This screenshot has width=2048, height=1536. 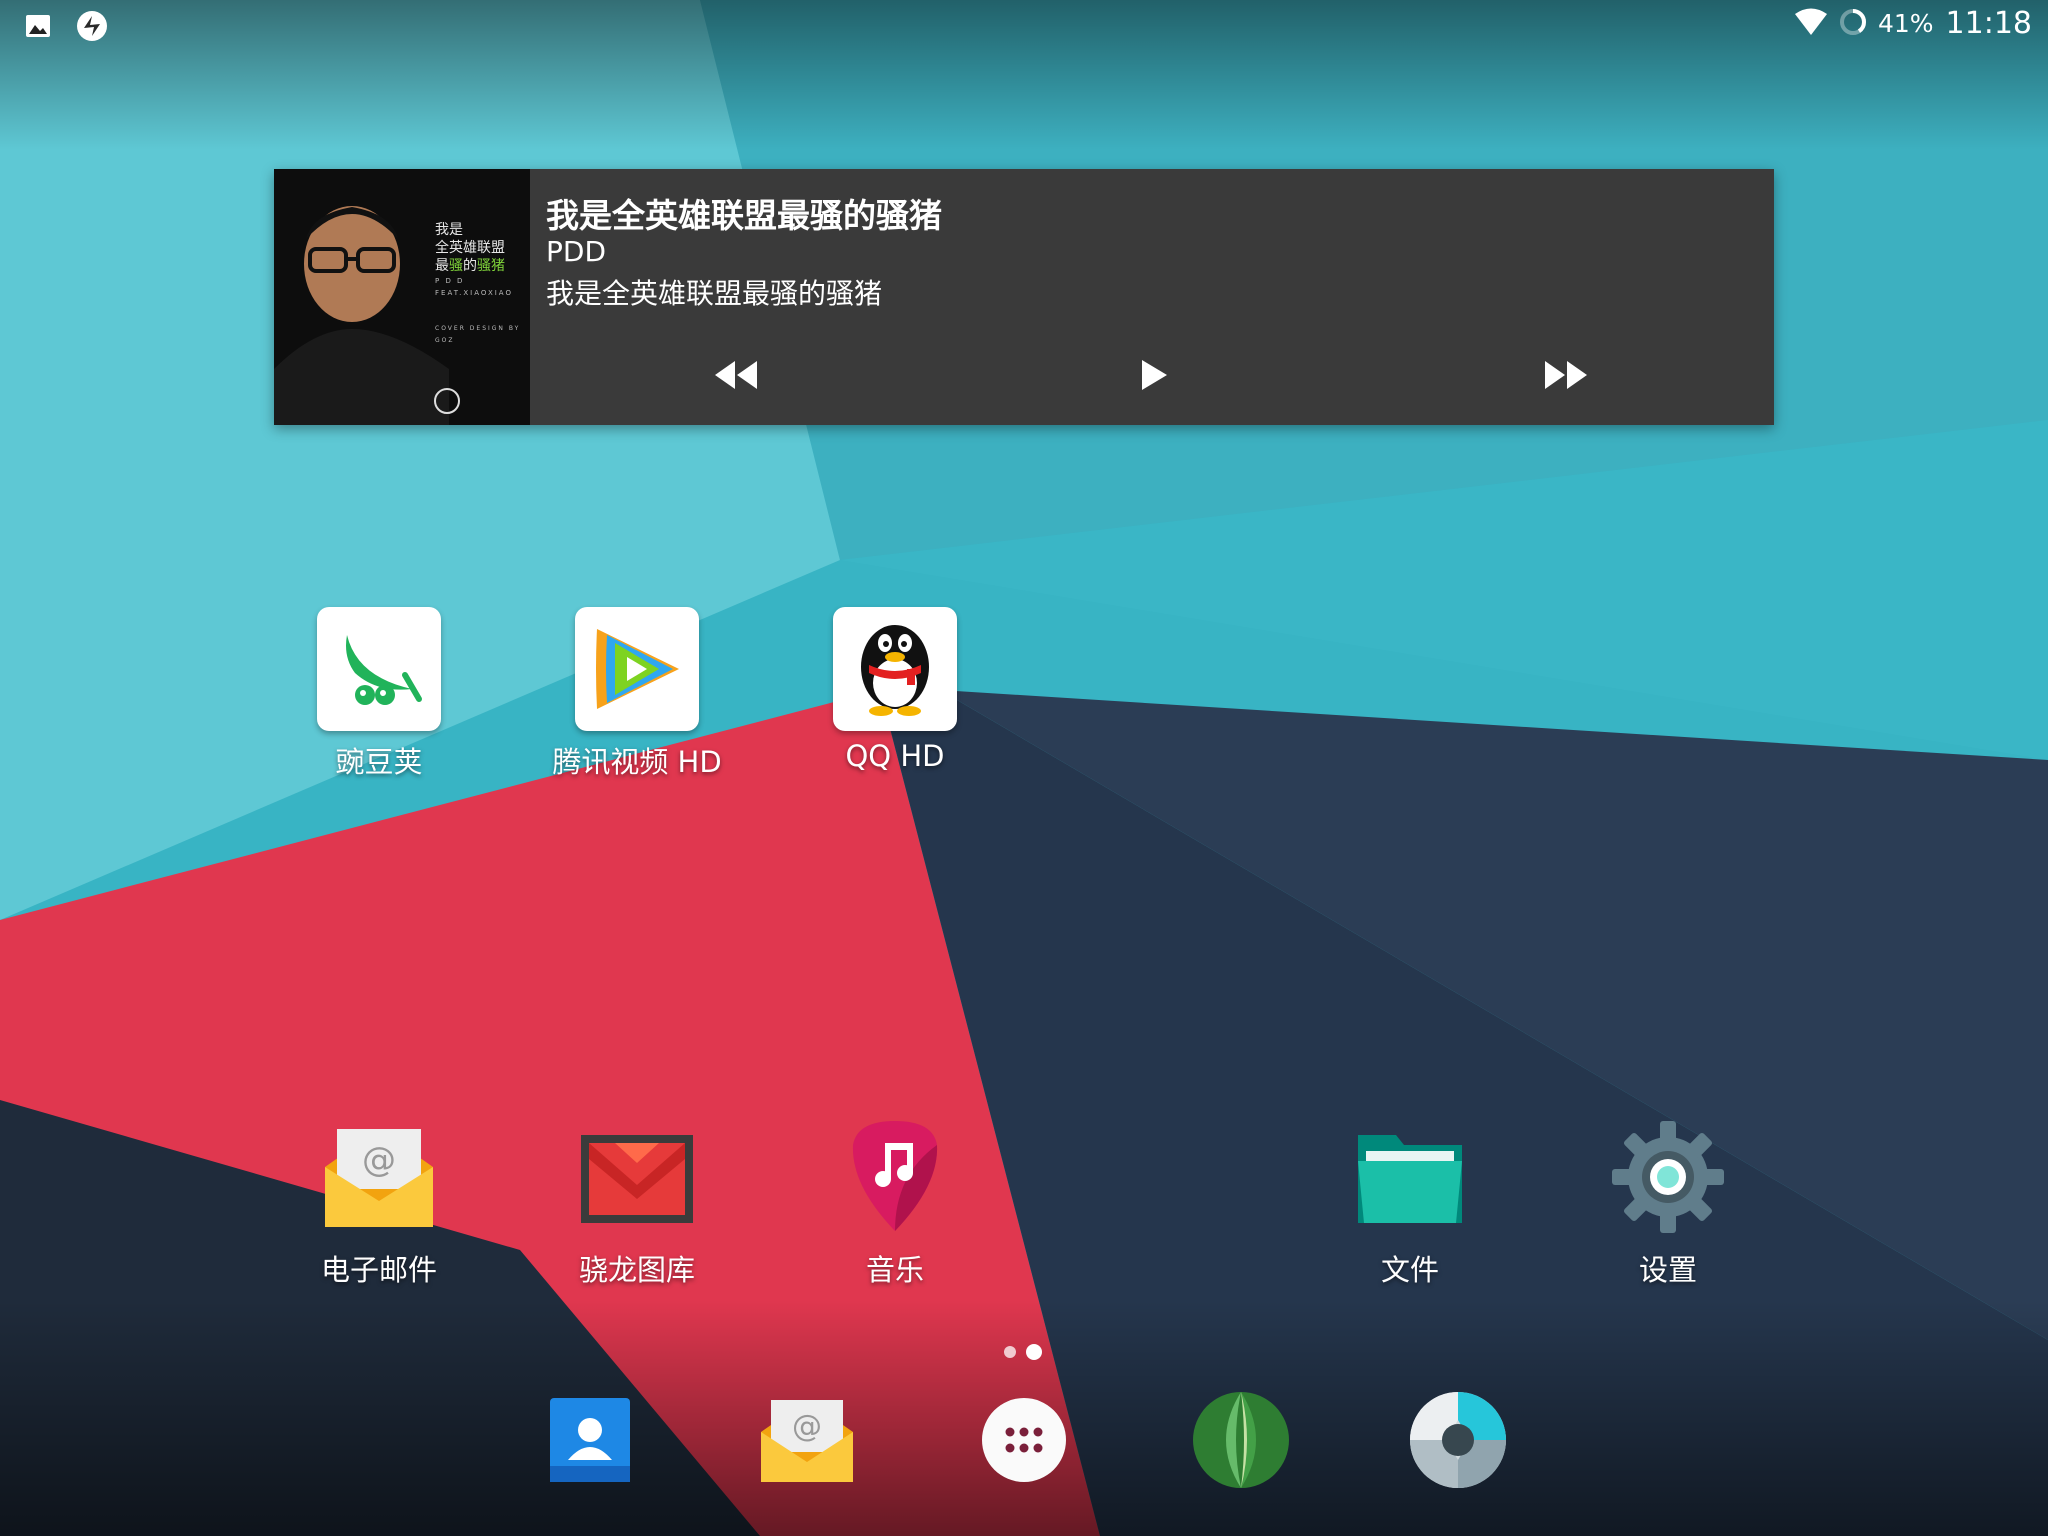 I want to click on status-bar: 41% 11:18, so click(x=1024, y=25).